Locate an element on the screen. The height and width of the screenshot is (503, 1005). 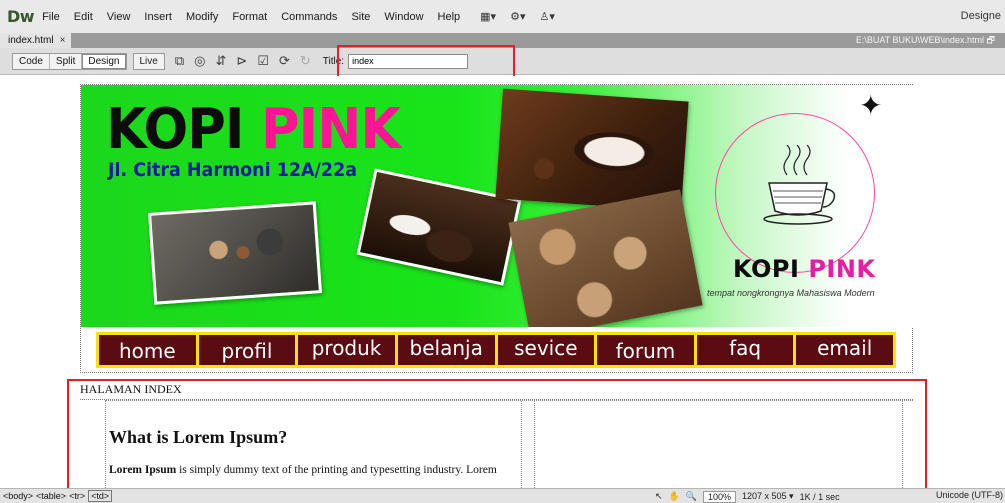
menu-modify: Modify is located at coordinates (202, 17).